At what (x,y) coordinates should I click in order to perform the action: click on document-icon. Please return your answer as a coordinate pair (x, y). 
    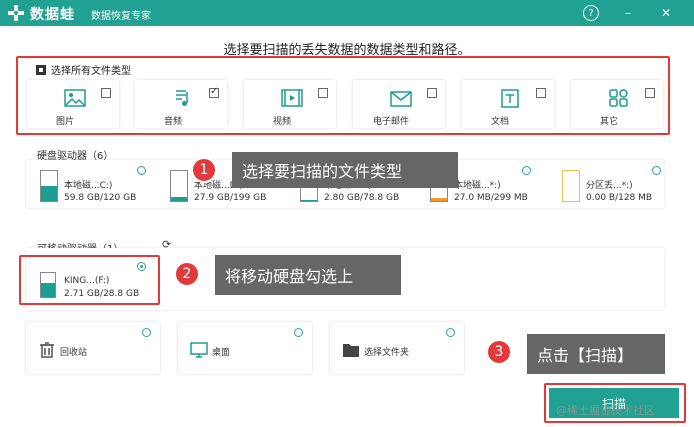
    Looking at the image, I should click on (510, 98).